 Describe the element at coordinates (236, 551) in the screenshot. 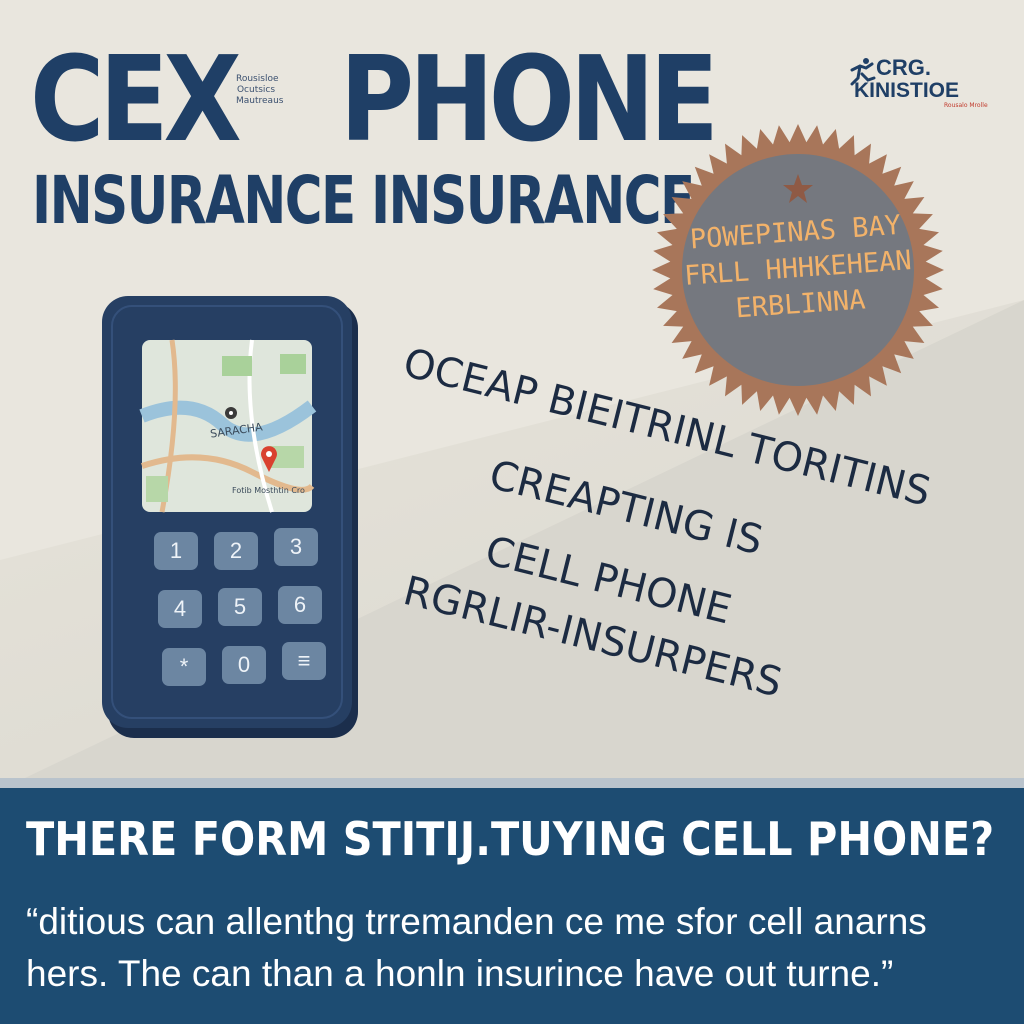

I see `key-2: 2` at that location.